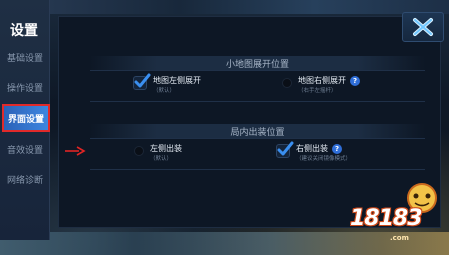 The image size is (449, 255). I want to click on option-label: 左侧出装, so click(166, 148).